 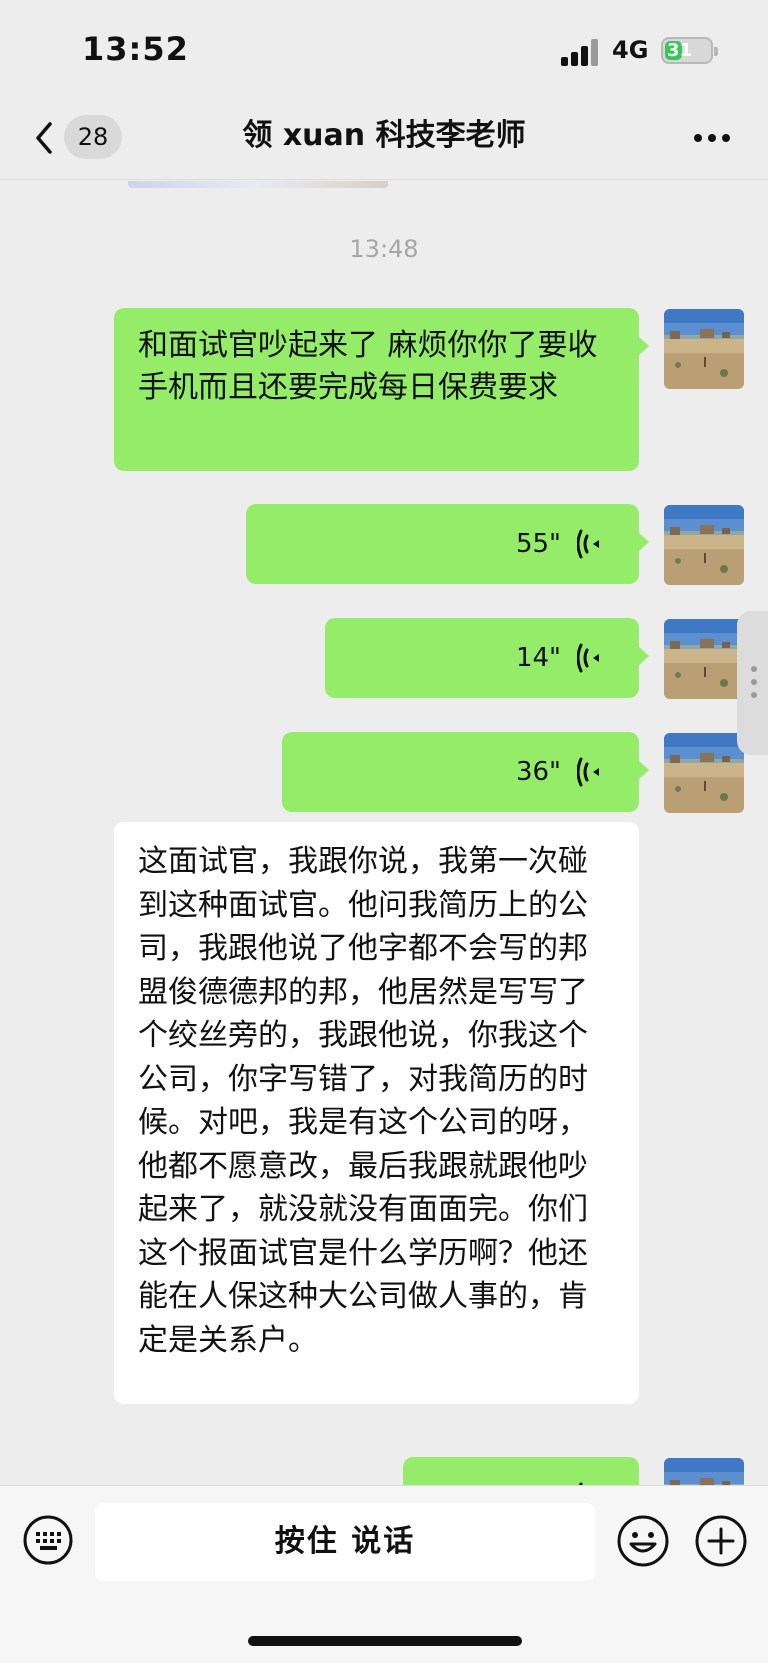 What do you see at coordinates (93, 137) in the screenshot?
I see `unread-count-badge: 28` at bounding box center [93, 137].